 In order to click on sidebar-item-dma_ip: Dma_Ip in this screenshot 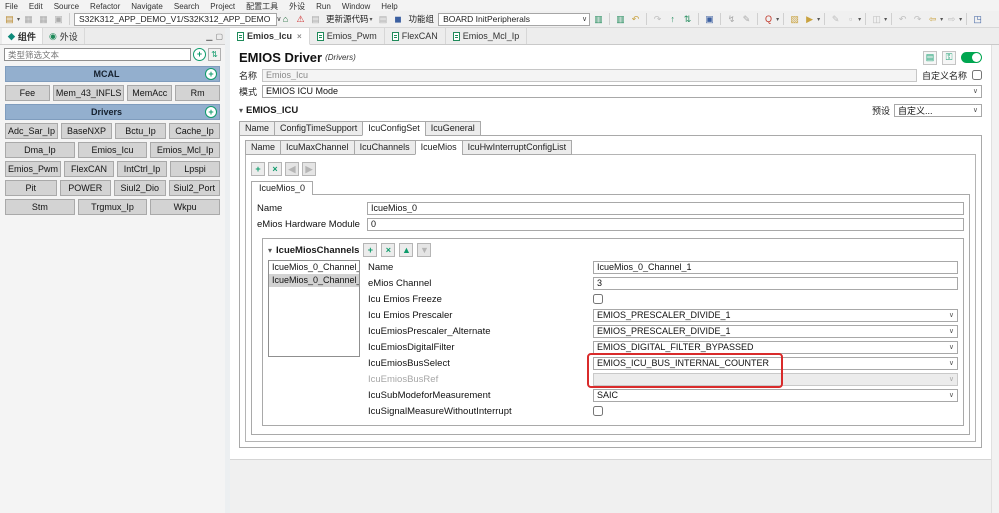, I will do `click(40, 150)`.